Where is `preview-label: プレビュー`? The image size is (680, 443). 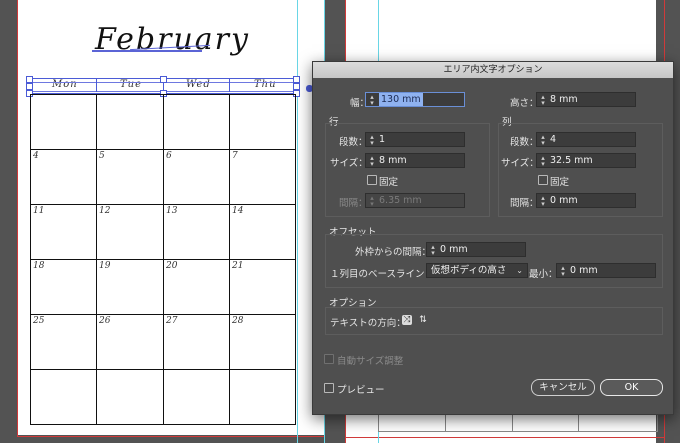
preview-label: プレビュー is located at coordinates (361, 390).